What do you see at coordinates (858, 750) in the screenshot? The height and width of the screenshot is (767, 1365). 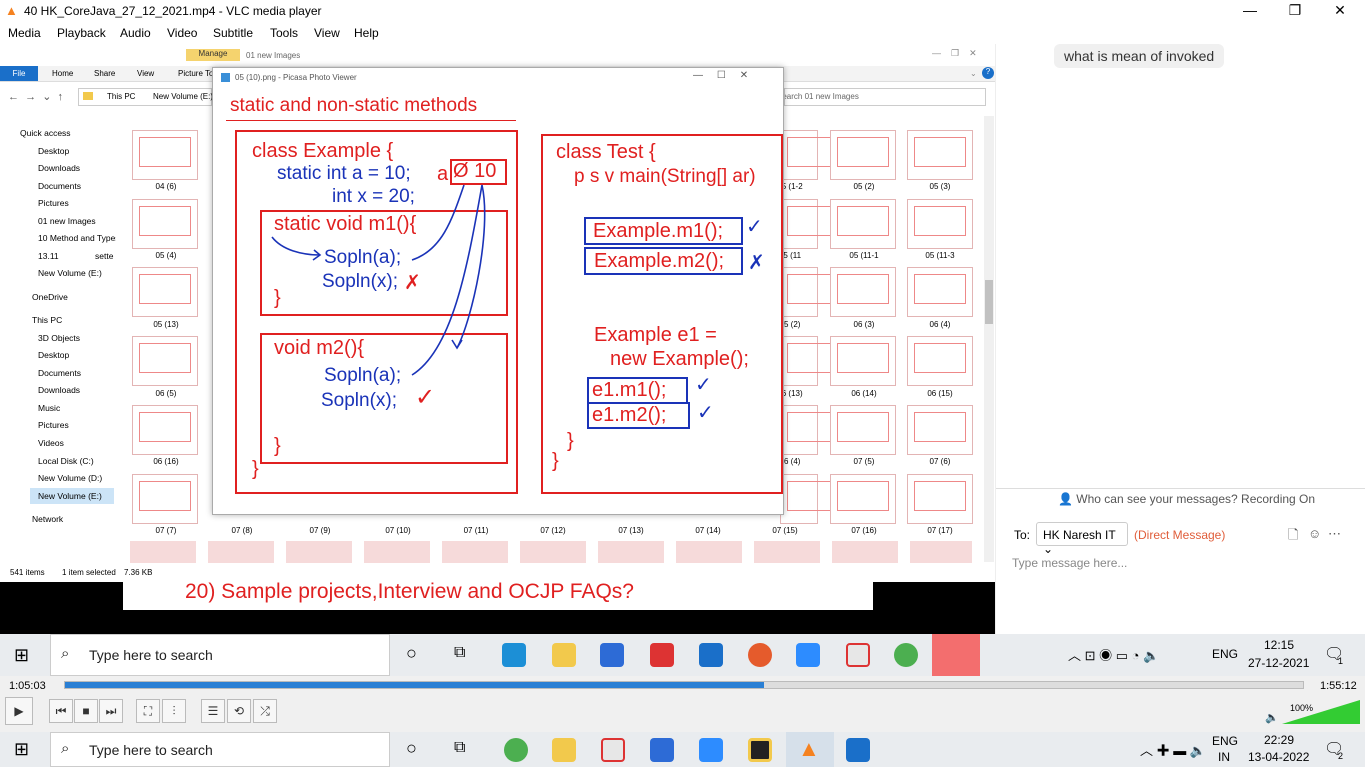 I see `photos-icon` at bounding box center [858, 750].